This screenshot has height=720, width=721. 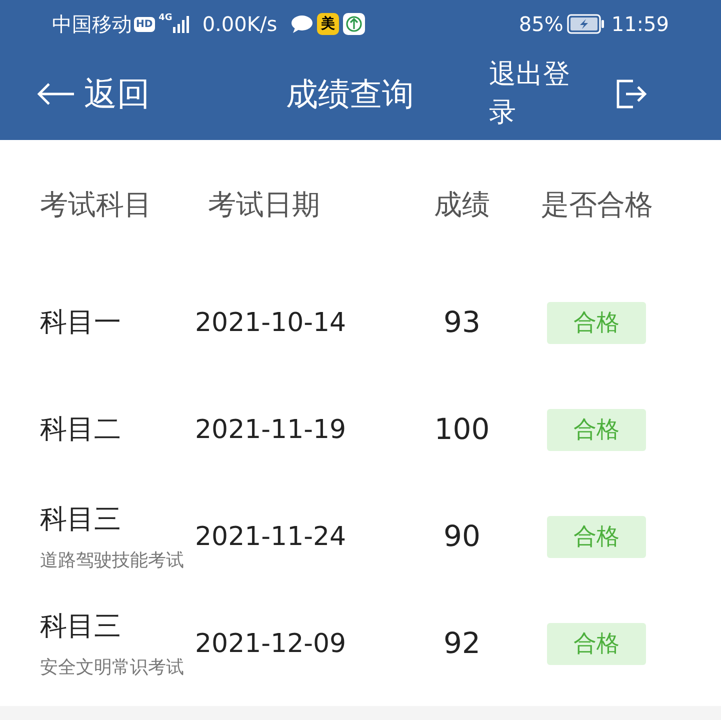 I want to click on exam-date: 2021-10-14, so click(x=270, y=323).